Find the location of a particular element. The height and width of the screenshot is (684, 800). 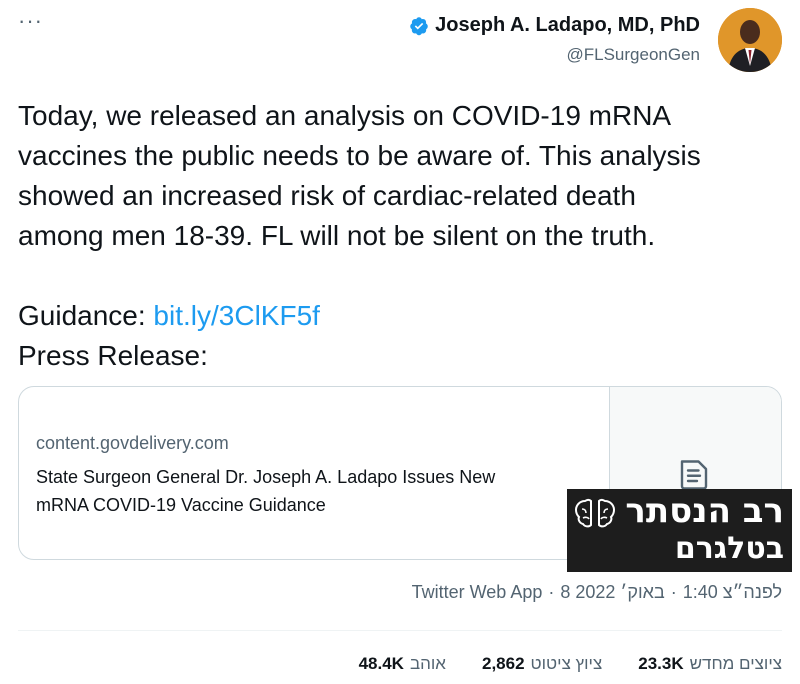

guidance-link: bit.ly/3ClKF5f is located at coordinates (236, 315).